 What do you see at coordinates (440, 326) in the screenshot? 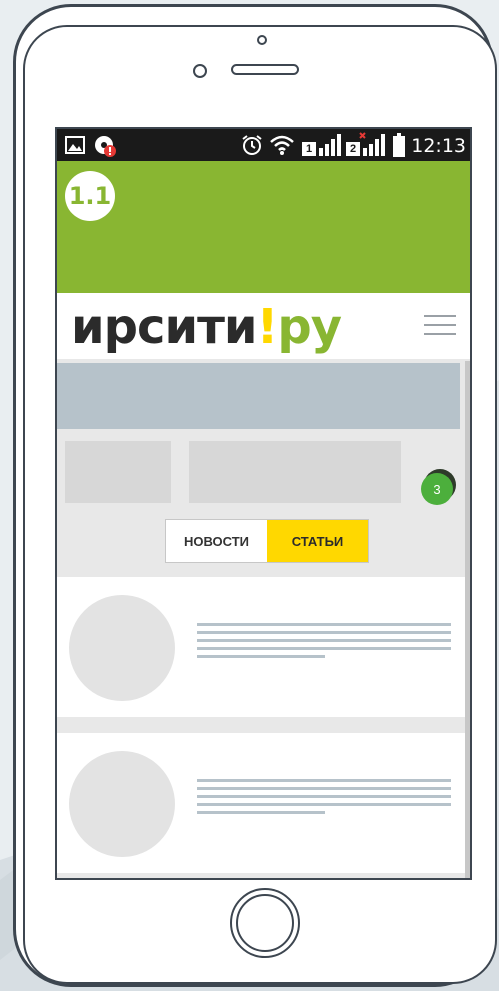
I see `menu-icon` at bounding box center [440, 326].